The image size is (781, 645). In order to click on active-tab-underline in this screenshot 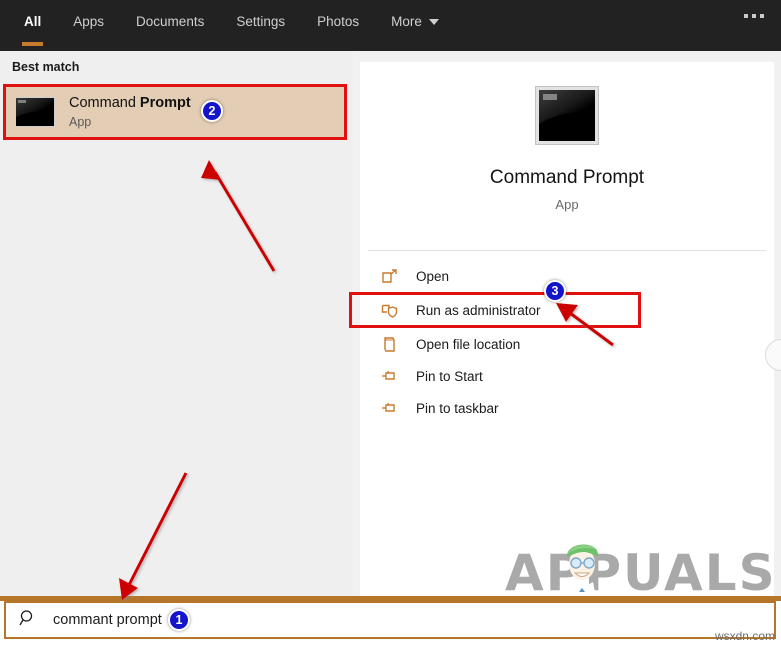, I will do `click(33, 44)`.